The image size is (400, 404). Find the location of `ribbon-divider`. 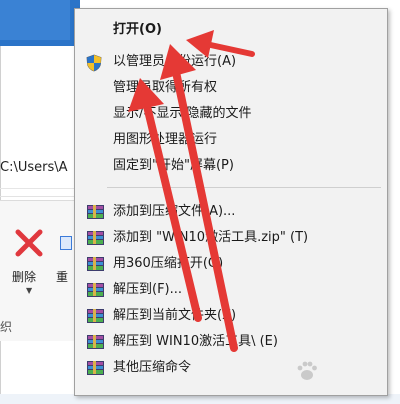

ribbon-divider is located at coordinates (40, 196).